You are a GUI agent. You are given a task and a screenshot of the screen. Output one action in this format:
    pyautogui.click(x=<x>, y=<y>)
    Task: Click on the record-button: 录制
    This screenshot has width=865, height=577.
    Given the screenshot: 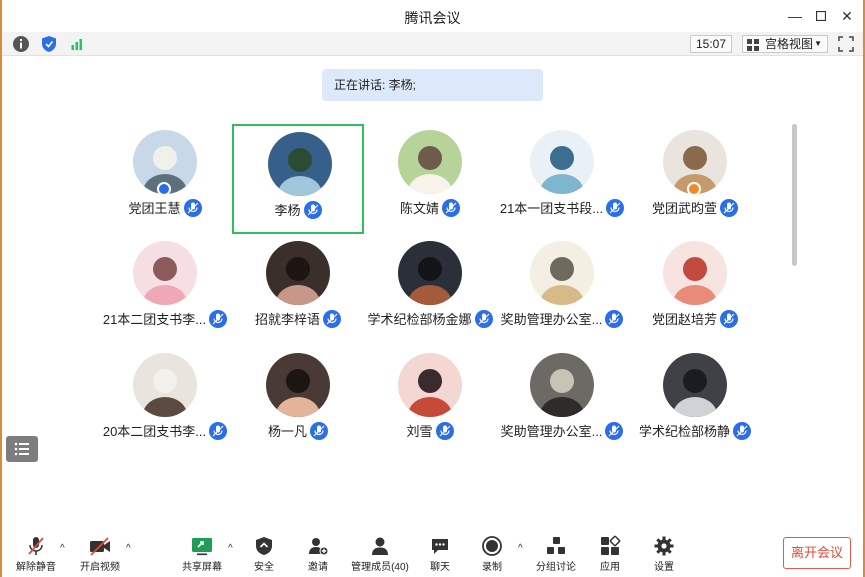 What is the action you would take?
    pyautogui.click(x=492, y=555)
    